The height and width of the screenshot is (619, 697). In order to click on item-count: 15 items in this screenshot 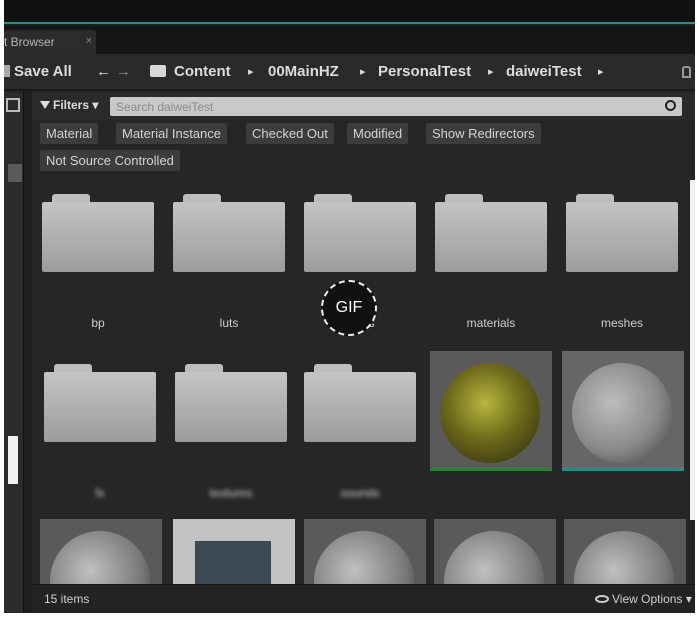, I will do `click(67, 599)`.